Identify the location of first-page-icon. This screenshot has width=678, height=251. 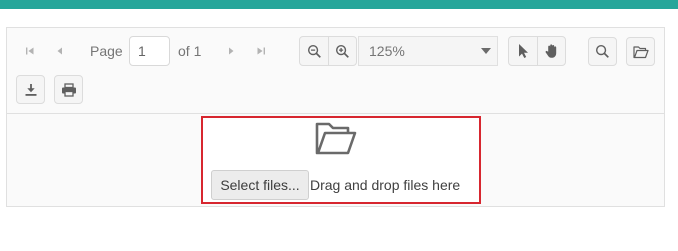
(30, 51).